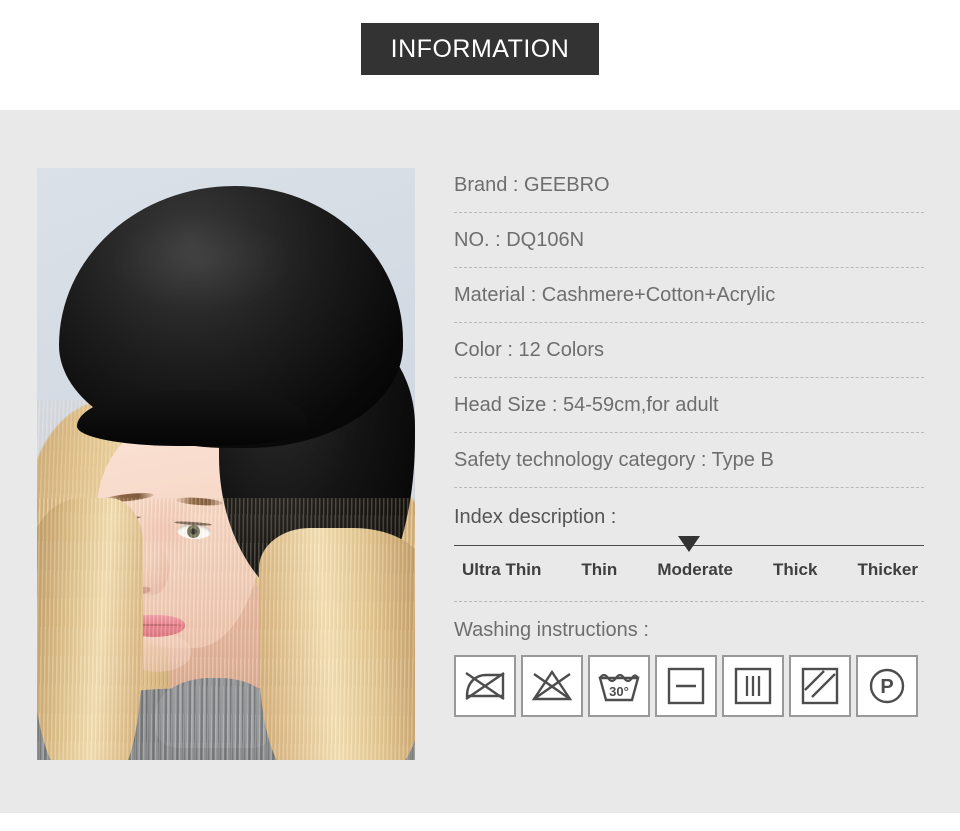 This screenshot has height=831, width=960. Describe the element at coordinates (795, 569) in the screenshot. I see `index-level-thick: Thick` at that location.